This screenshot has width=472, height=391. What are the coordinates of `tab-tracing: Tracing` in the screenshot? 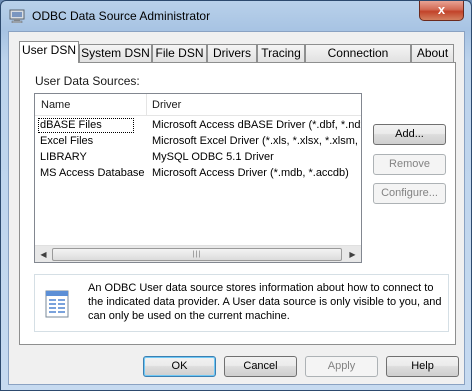 It's located at (281, 53).